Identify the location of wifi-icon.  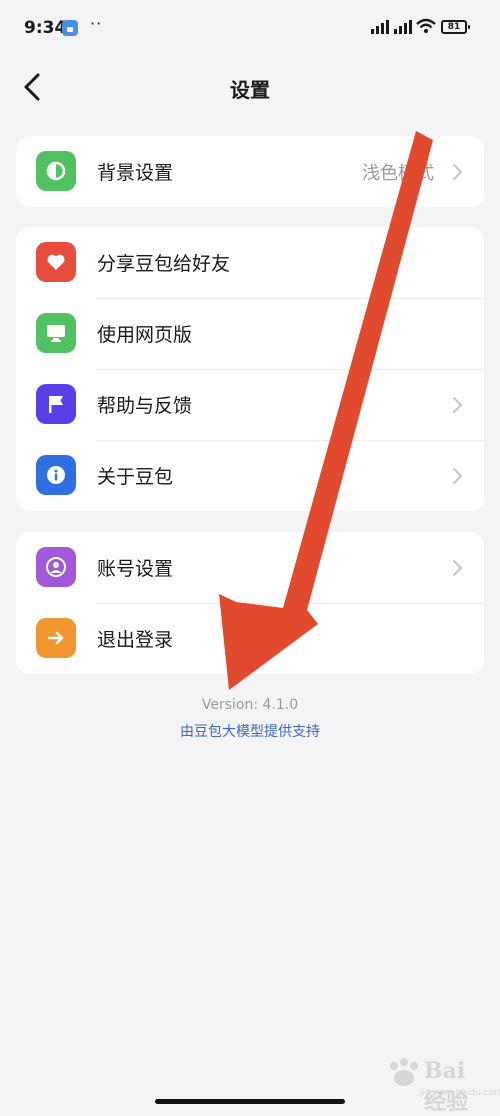
(426, 25).